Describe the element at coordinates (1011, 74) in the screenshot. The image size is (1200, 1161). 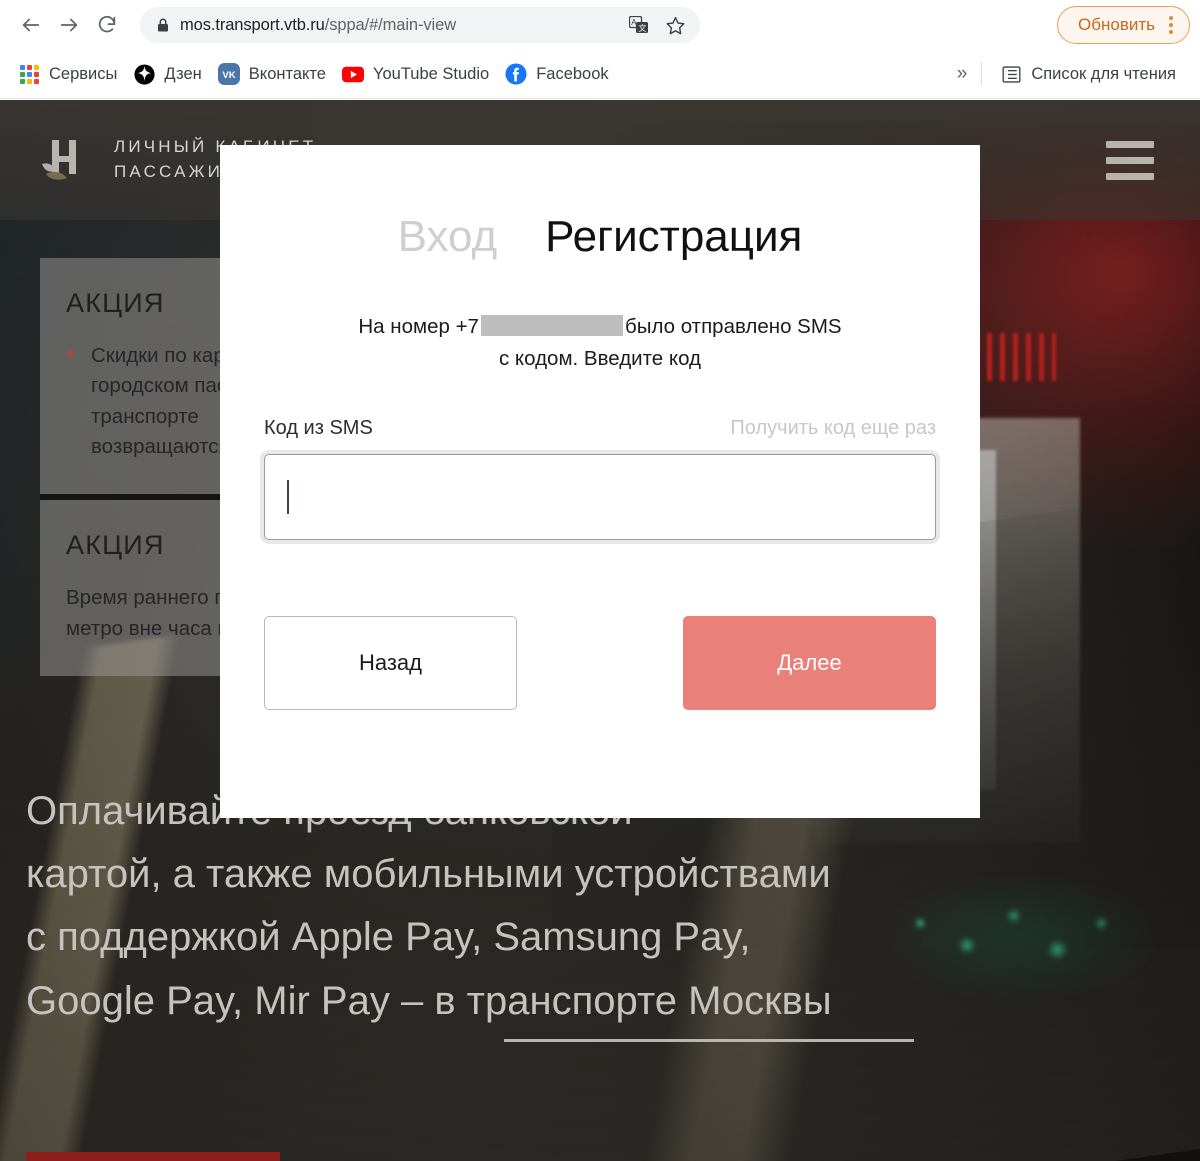
I see `reading-list-icon` at that location.